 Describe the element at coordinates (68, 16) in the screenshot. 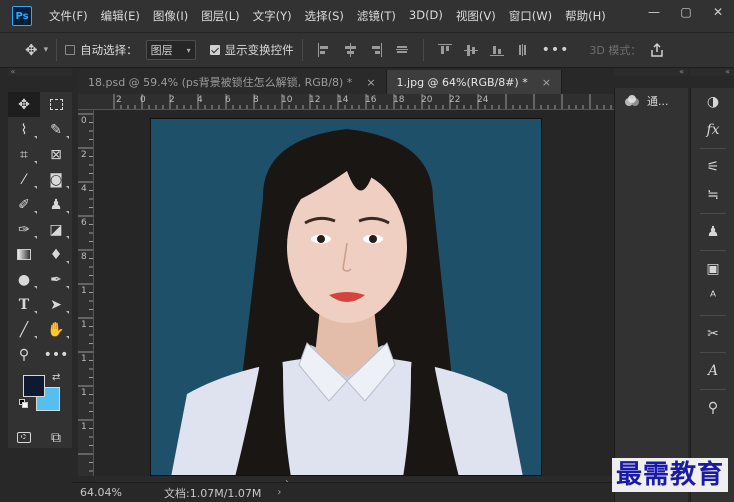

I see `menu-file: 文件(F)` at that location.